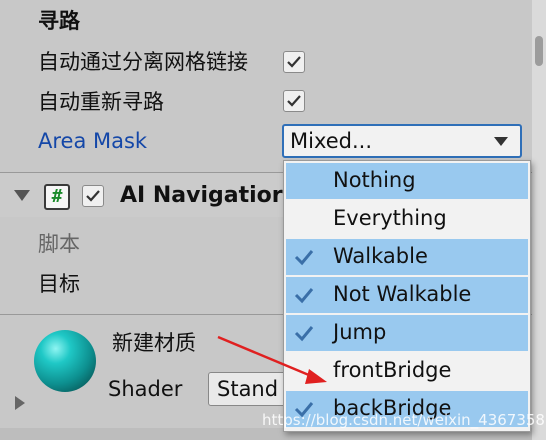 This screenshot has width=546, height=440. What do you see at coordinates (59, 244) in the screenshot?
I see `script-label: 脚本` at bounding box center [59, 244].